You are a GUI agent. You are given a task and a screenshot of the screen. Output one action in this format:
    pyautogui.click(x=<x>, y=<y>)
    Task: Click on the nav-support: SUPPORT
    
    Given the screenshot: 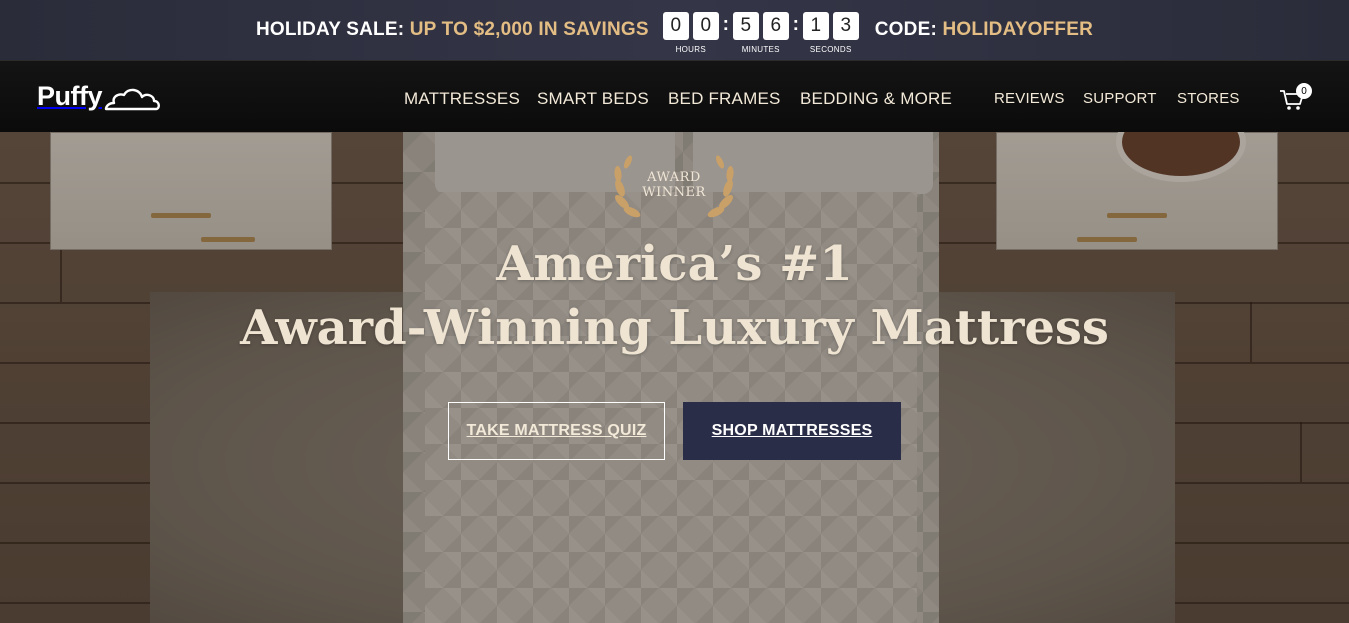 What is the action you would take?
    pyautogui.click(x=1120, y=98)
    